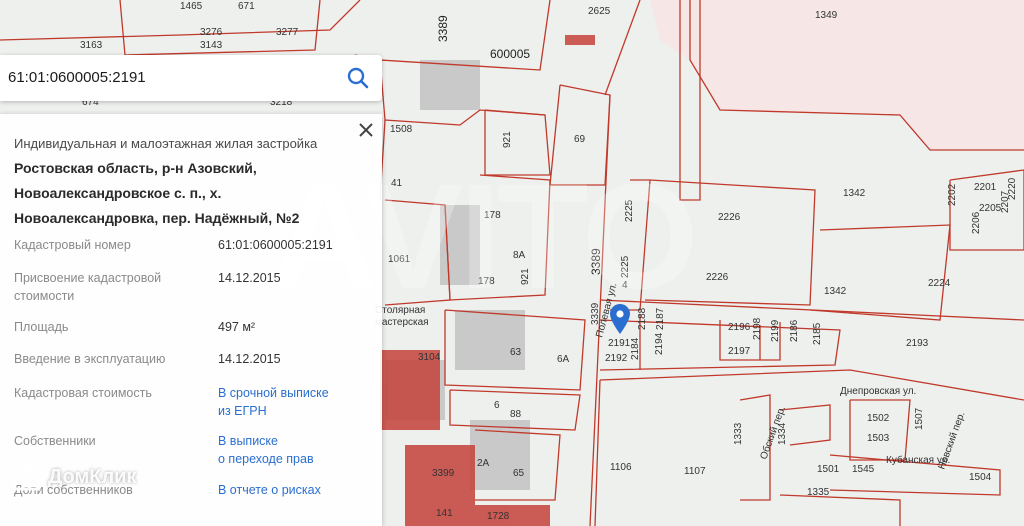  Describe the element at coordinates (775, 330) in the screenshot. I see `parcel-label: 2199` at that location.